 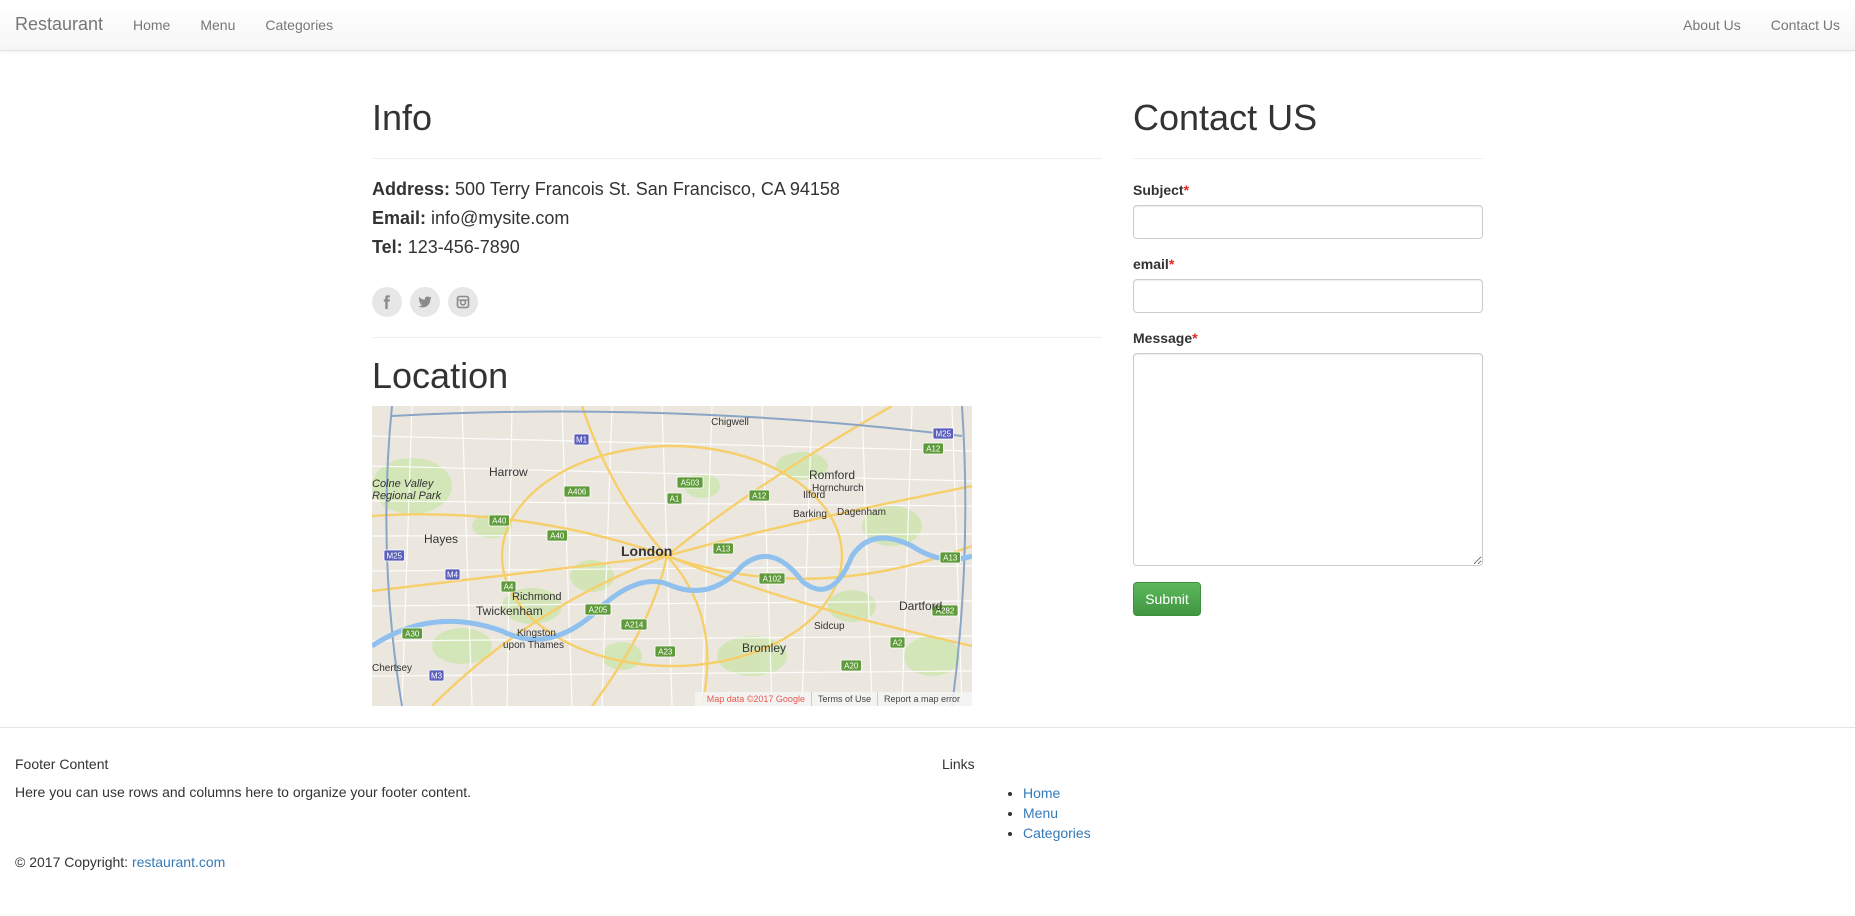 I want to click on map-road-badge: A503, so click(x=690, y=482).